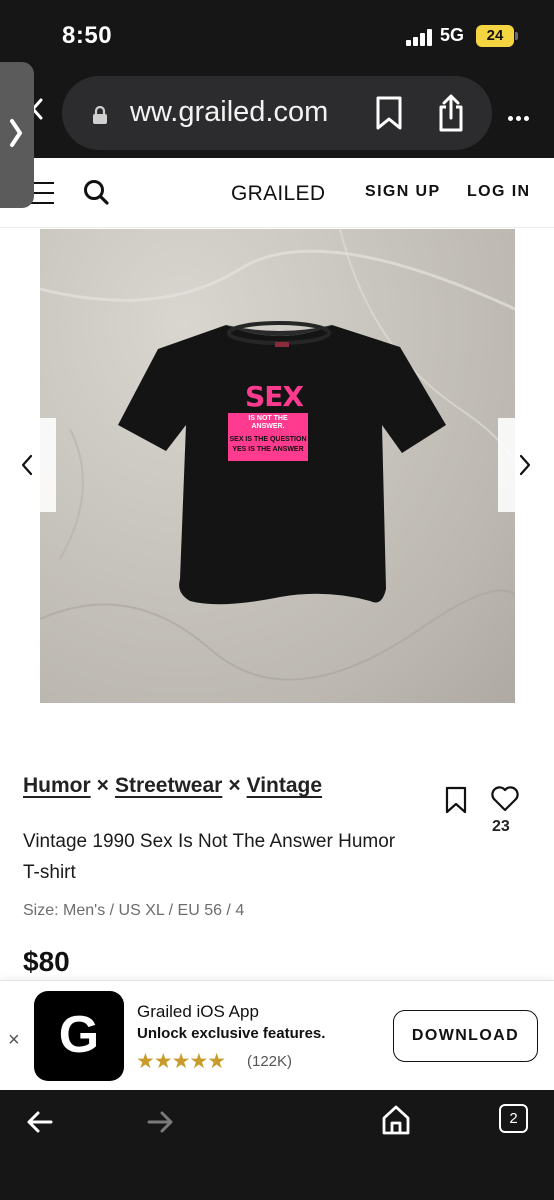 Image resolution: width=554 pixels, height=1200 pixels. I want to click on share-icon, so click(451, 113).